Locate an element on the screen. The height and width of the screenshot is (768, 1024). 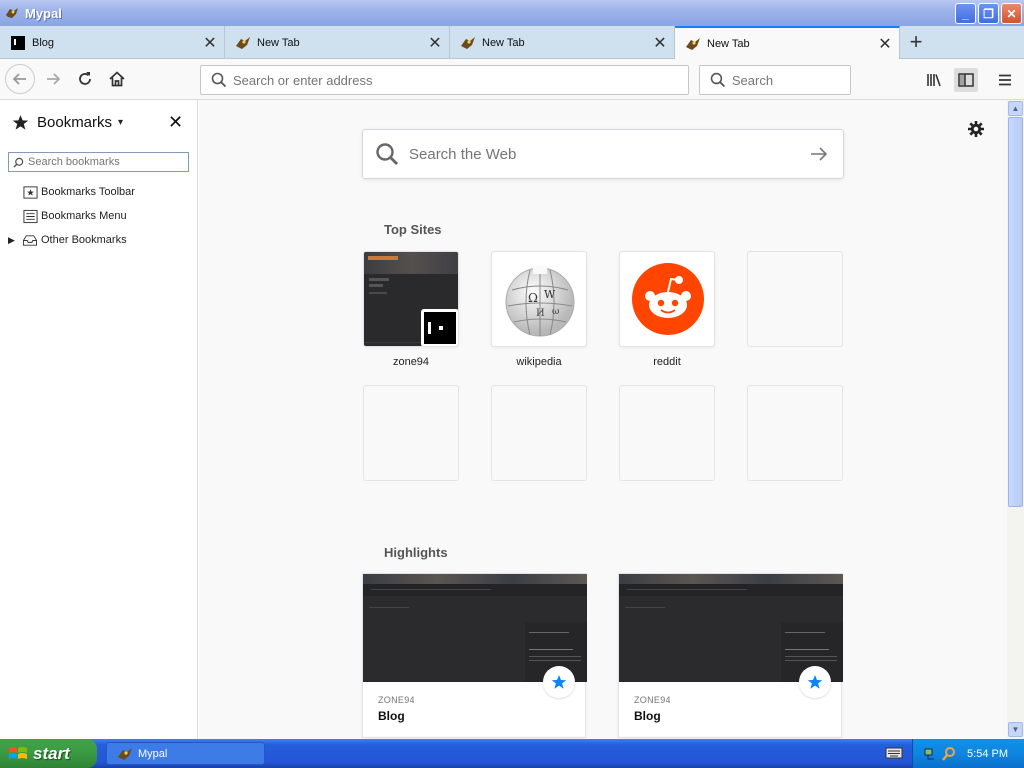
sidebar-icon is located at coordinates (966, 80).